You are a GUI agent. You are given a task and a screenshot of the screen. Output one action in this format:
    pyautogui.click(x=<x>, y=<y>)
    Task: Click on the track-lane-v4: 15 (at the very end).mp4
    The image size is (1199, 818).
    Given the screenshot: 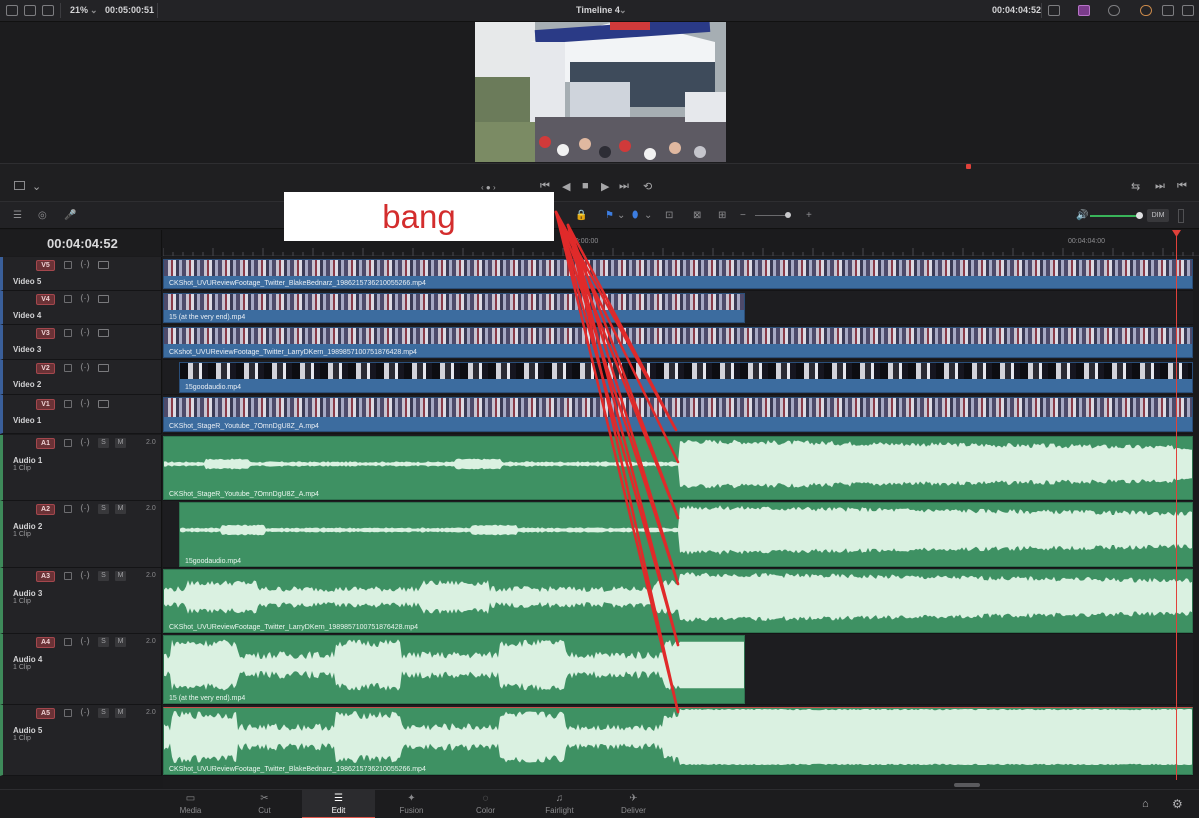 What is the action you would take?
    pyautogui.click(x=678, y=308)
    